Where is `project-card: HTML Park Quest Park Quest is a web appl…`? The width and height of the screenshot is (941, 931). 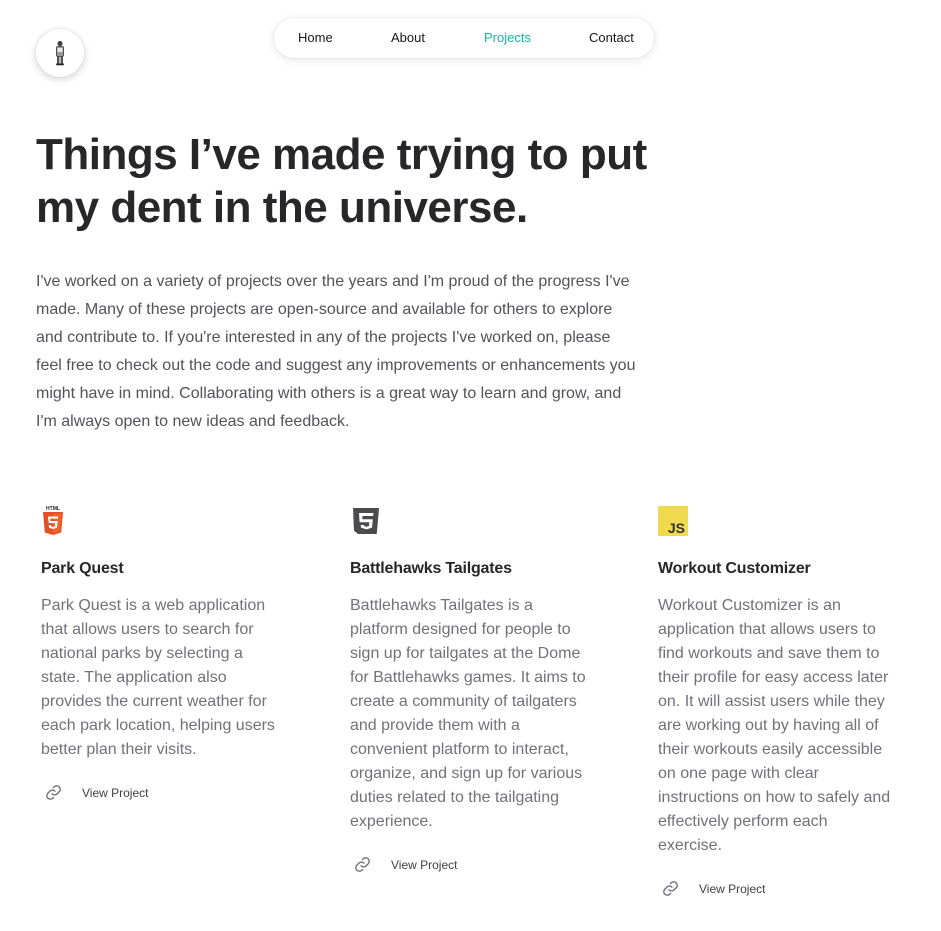 project-card: HTML Park Quest Park Quest is a web appl… is located at coordinates (161, 653).